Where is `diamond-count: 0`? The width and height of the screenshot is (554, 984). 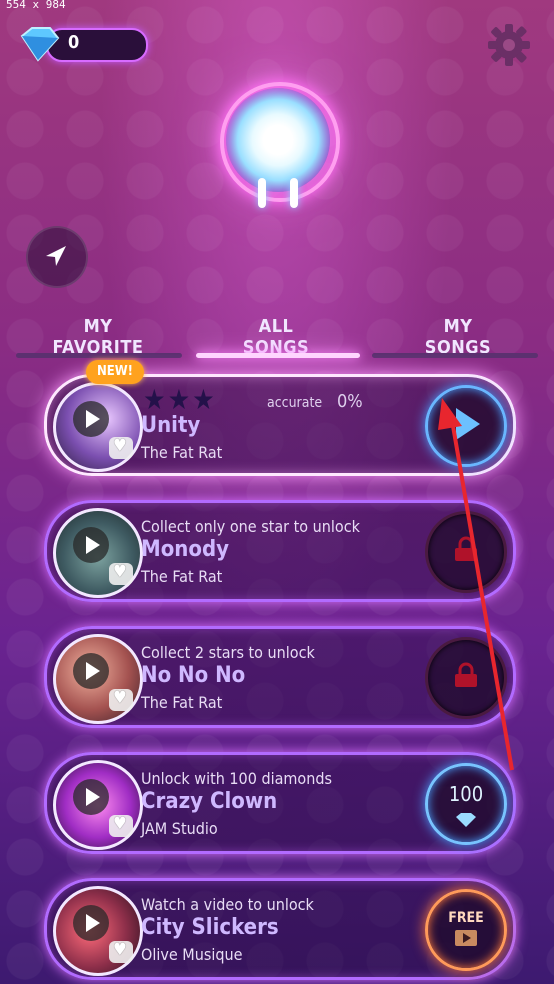
diamond-count: 0 is located at coordinates (74, 42).